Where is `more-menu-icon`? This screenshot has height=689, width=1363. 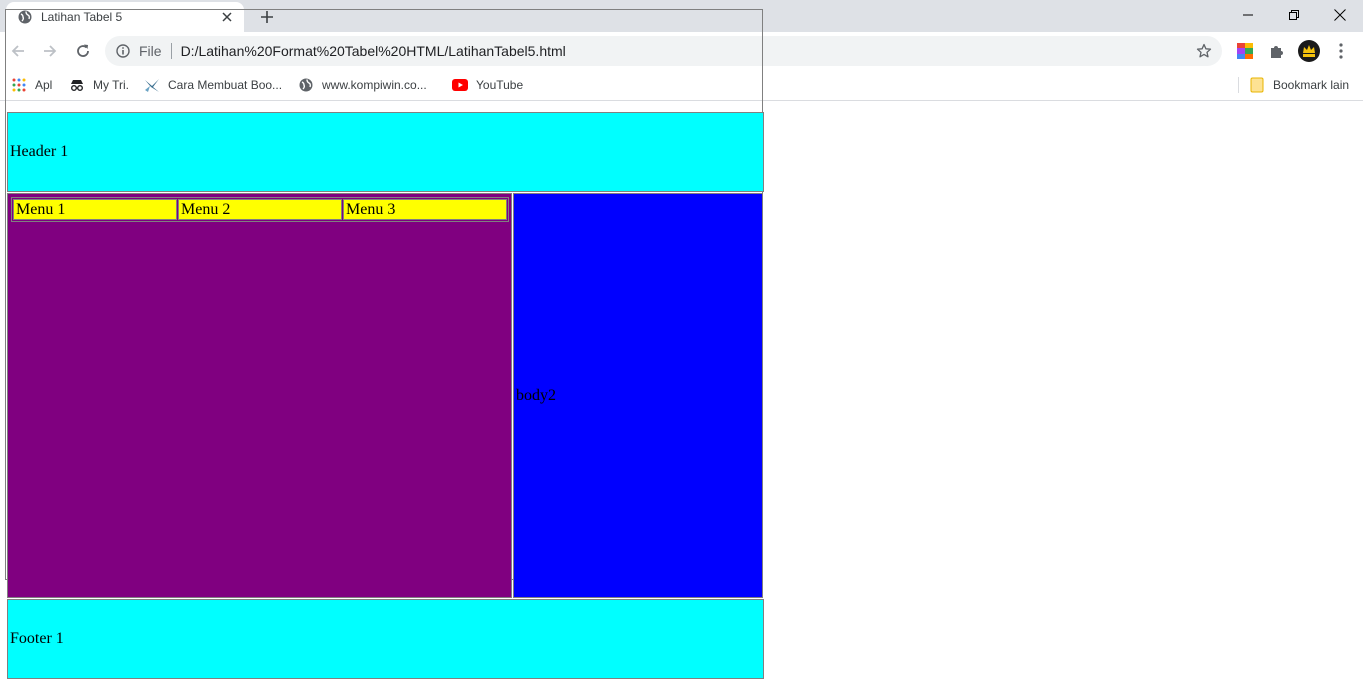 more-menu-icon is located at coordinates (1341, 51).